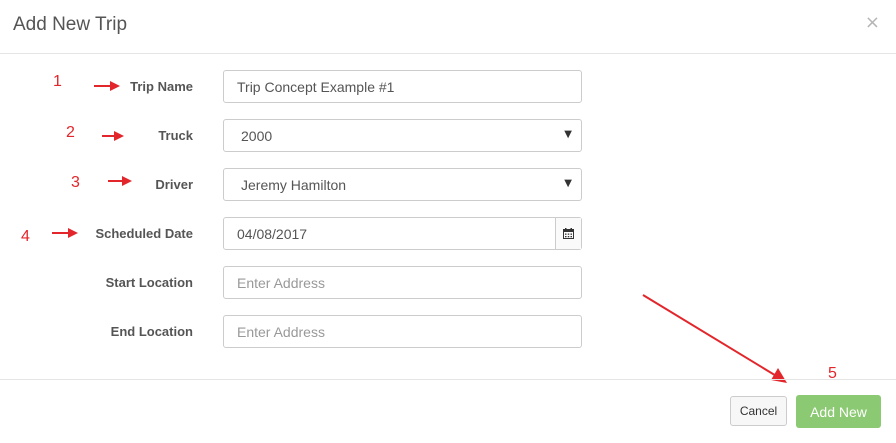 The image size is (896, 443). Describe the element at coordinates (57, 81) in the screenshot. I see `annotation-number-1: 1` at that location.